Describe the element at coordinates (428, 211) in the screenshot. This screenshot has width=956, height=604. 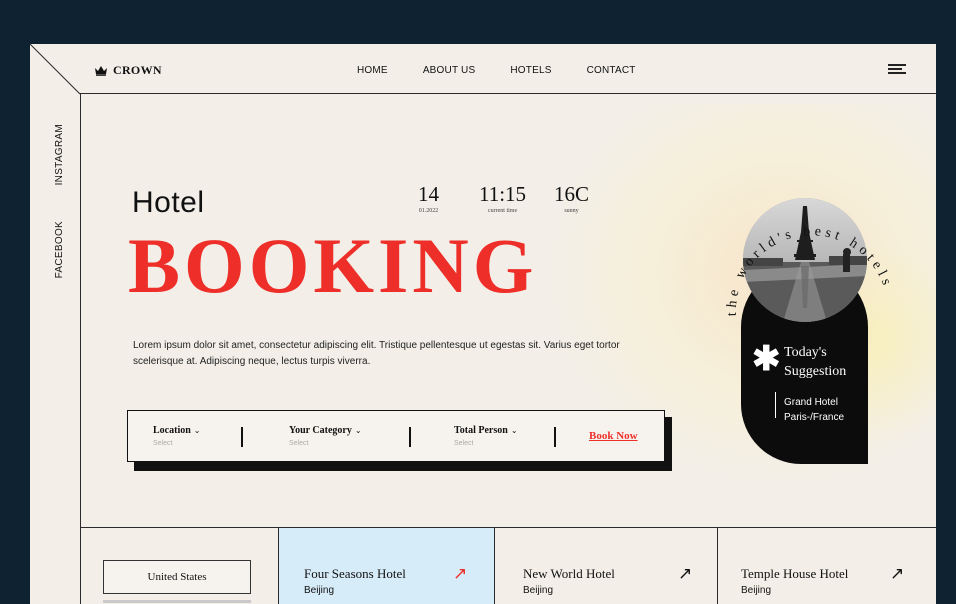
I see `stat-date-caption: 01.2022` at that location.